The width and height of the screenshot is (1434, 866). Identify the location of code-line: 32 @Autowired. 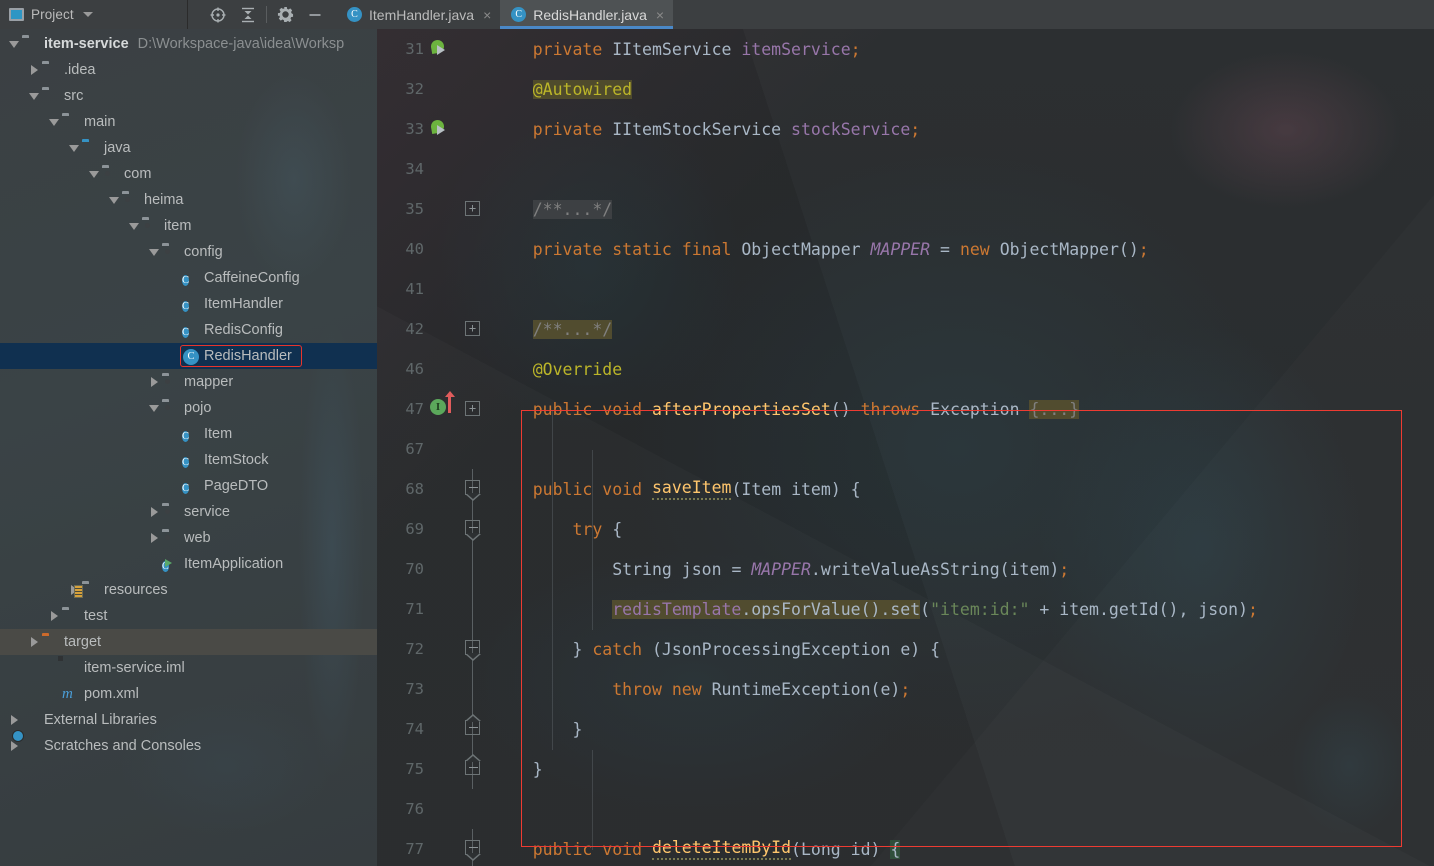
(905, 89).